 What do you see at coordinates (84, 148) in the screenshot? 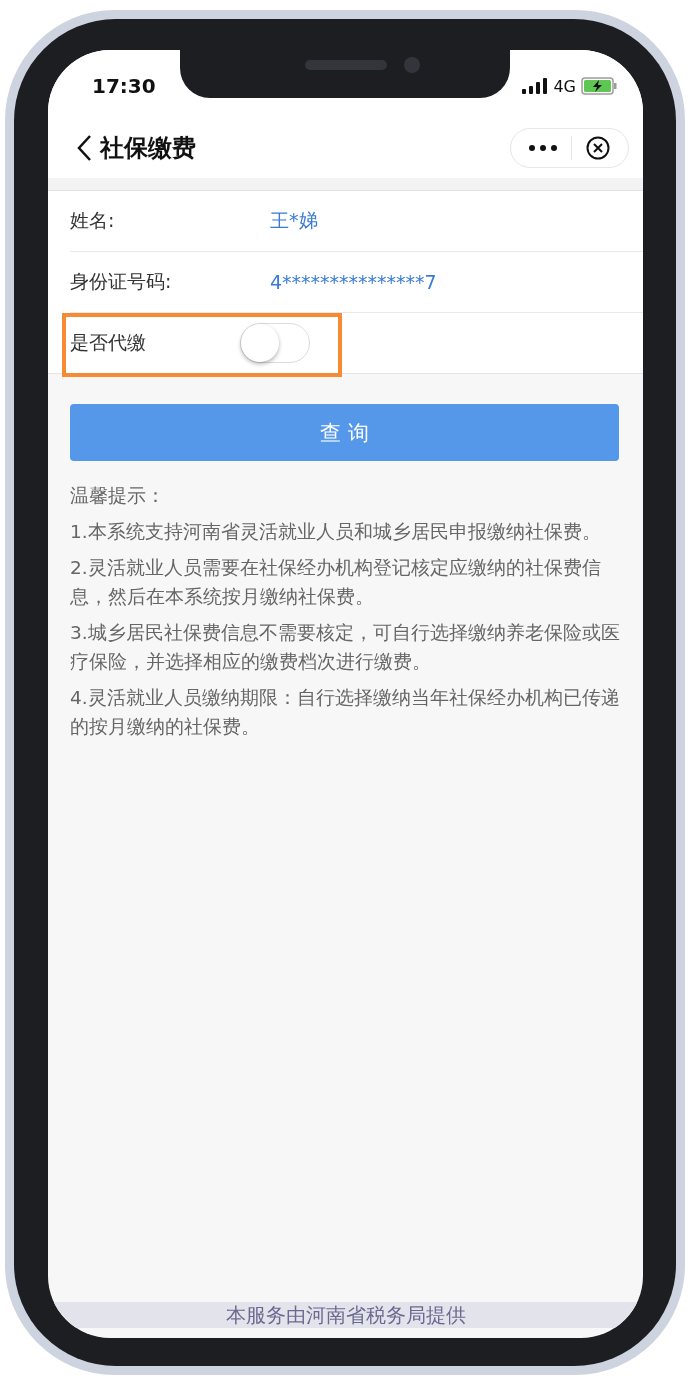
I see `back-icon` at bounding box center [84, 148].